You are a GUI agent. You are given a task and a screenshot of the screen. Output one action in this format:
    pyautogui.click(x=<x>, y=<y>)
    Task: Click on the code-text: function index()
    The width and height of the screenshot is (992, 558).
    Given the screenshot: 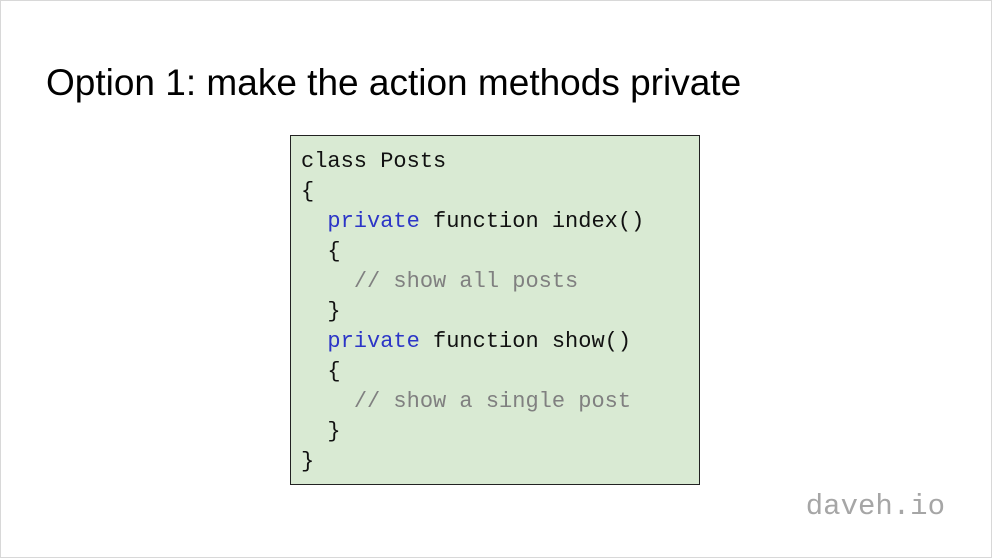 What is the action you would take?
    pyautogui.click(x=532, y=221)
    